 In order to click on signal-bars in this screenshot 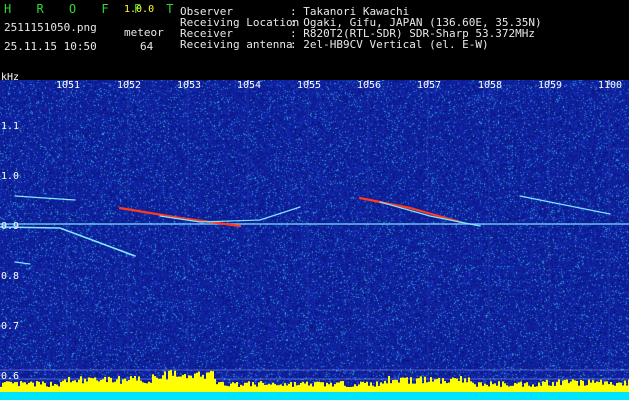, I will do `click(314, 385)`.